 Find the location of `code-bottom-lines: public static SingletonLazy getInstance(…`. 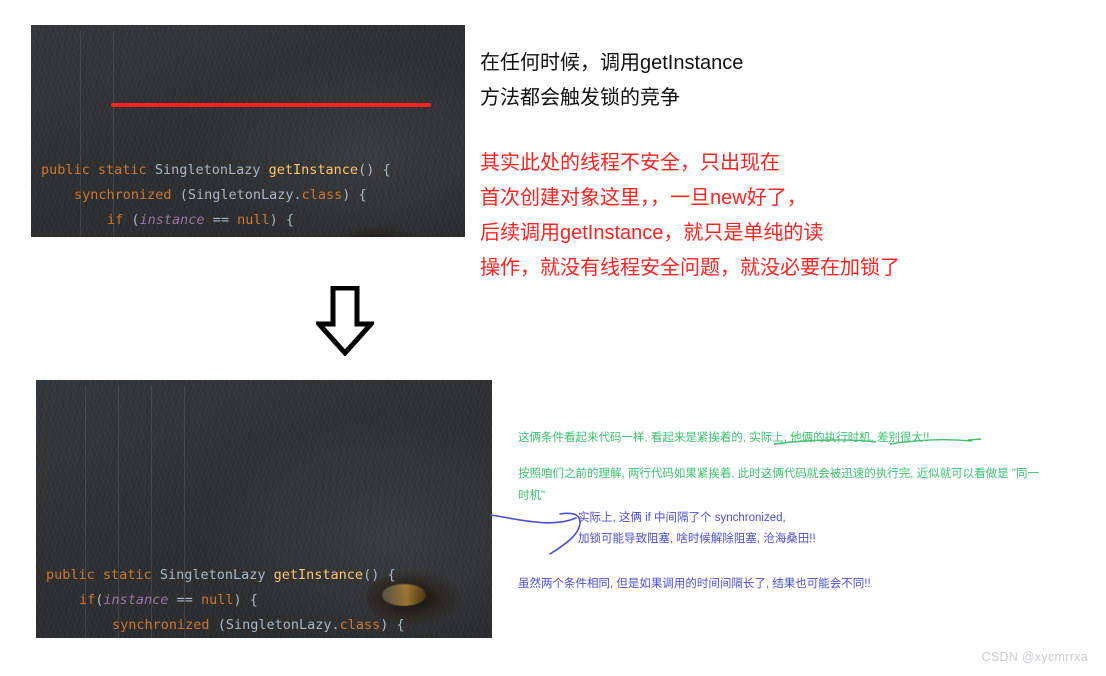

code-bottom-lines: public static SingletonLazy getInstance(… is located at coordinates (264, 596).